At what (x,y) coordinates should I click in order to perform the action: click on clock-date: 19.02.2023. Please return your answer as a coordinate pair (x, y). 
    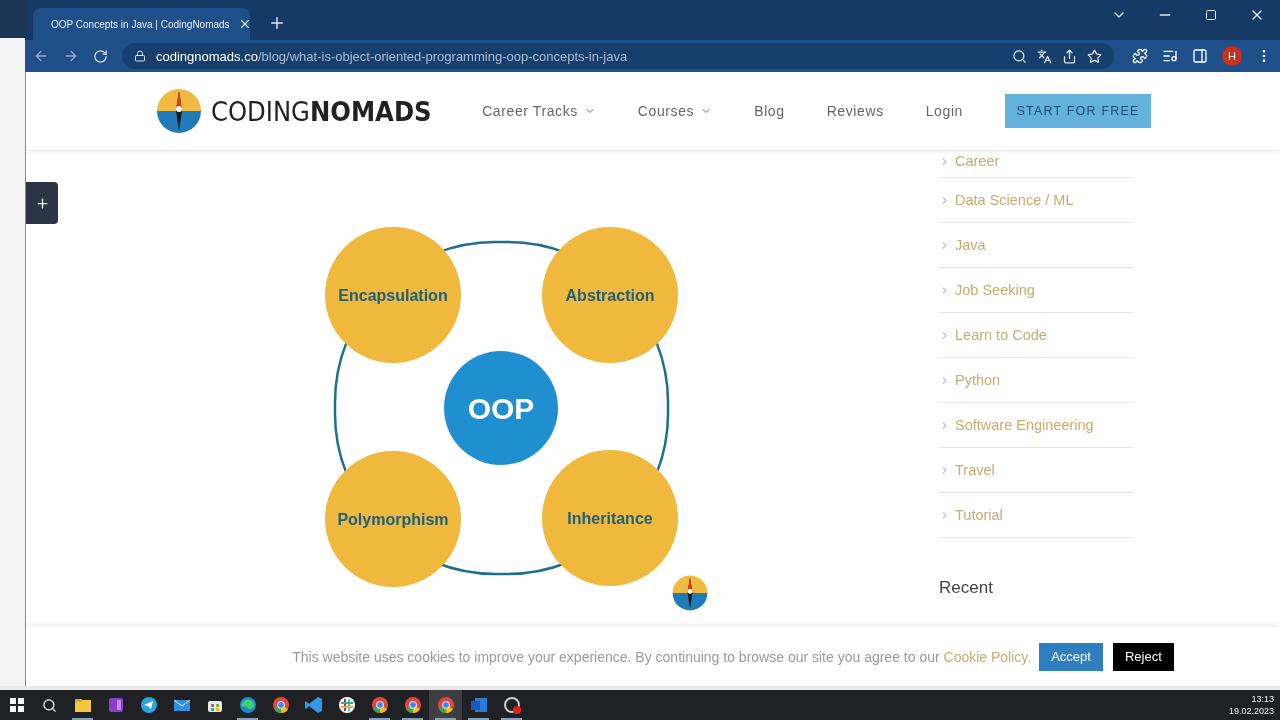
    Looking at the image, I should click on (1251, 711).